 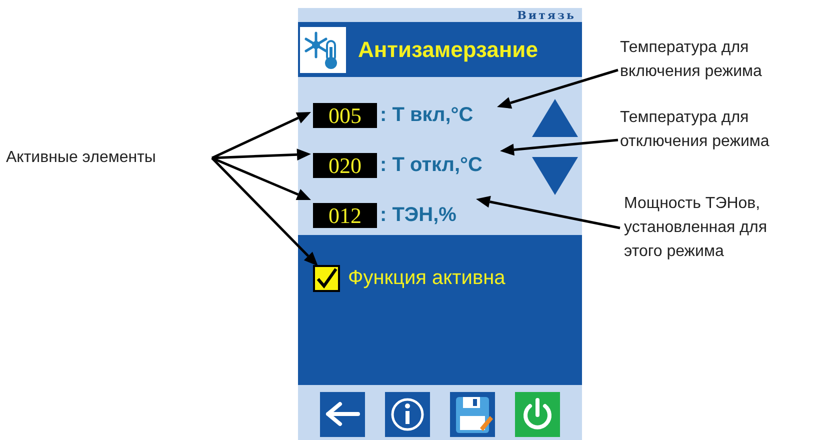 I want to click on callout-text: Мощность ТЭНов, установленная для этого режима, so click(x=696, y=228).